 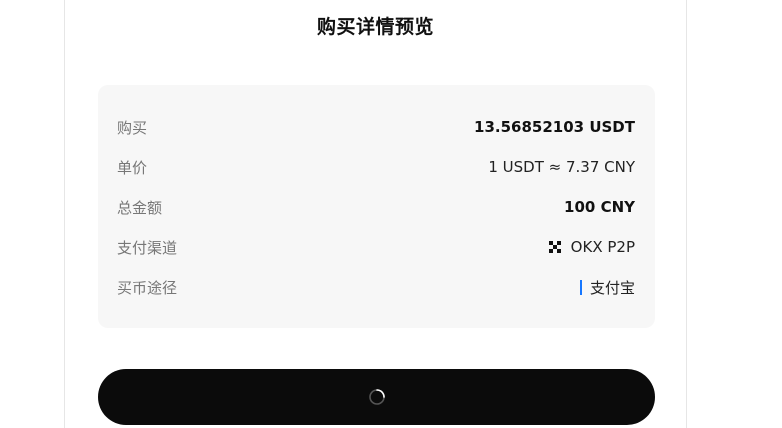 What do you see at coordinates (132, 167) in the screenshot?
I see `detail-label: 单价` at bounding box center [132, 167].